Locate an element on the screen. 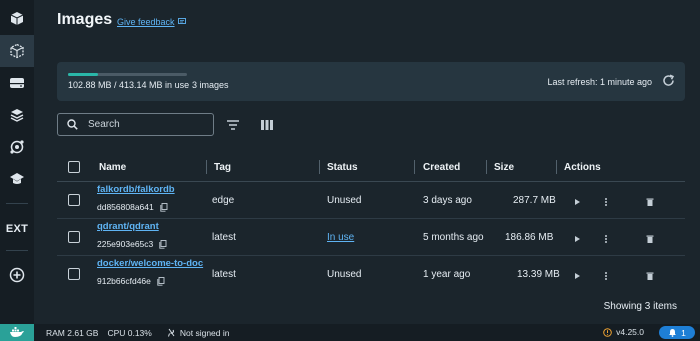  notification-count: 1 is located at coordinates (683, 332).